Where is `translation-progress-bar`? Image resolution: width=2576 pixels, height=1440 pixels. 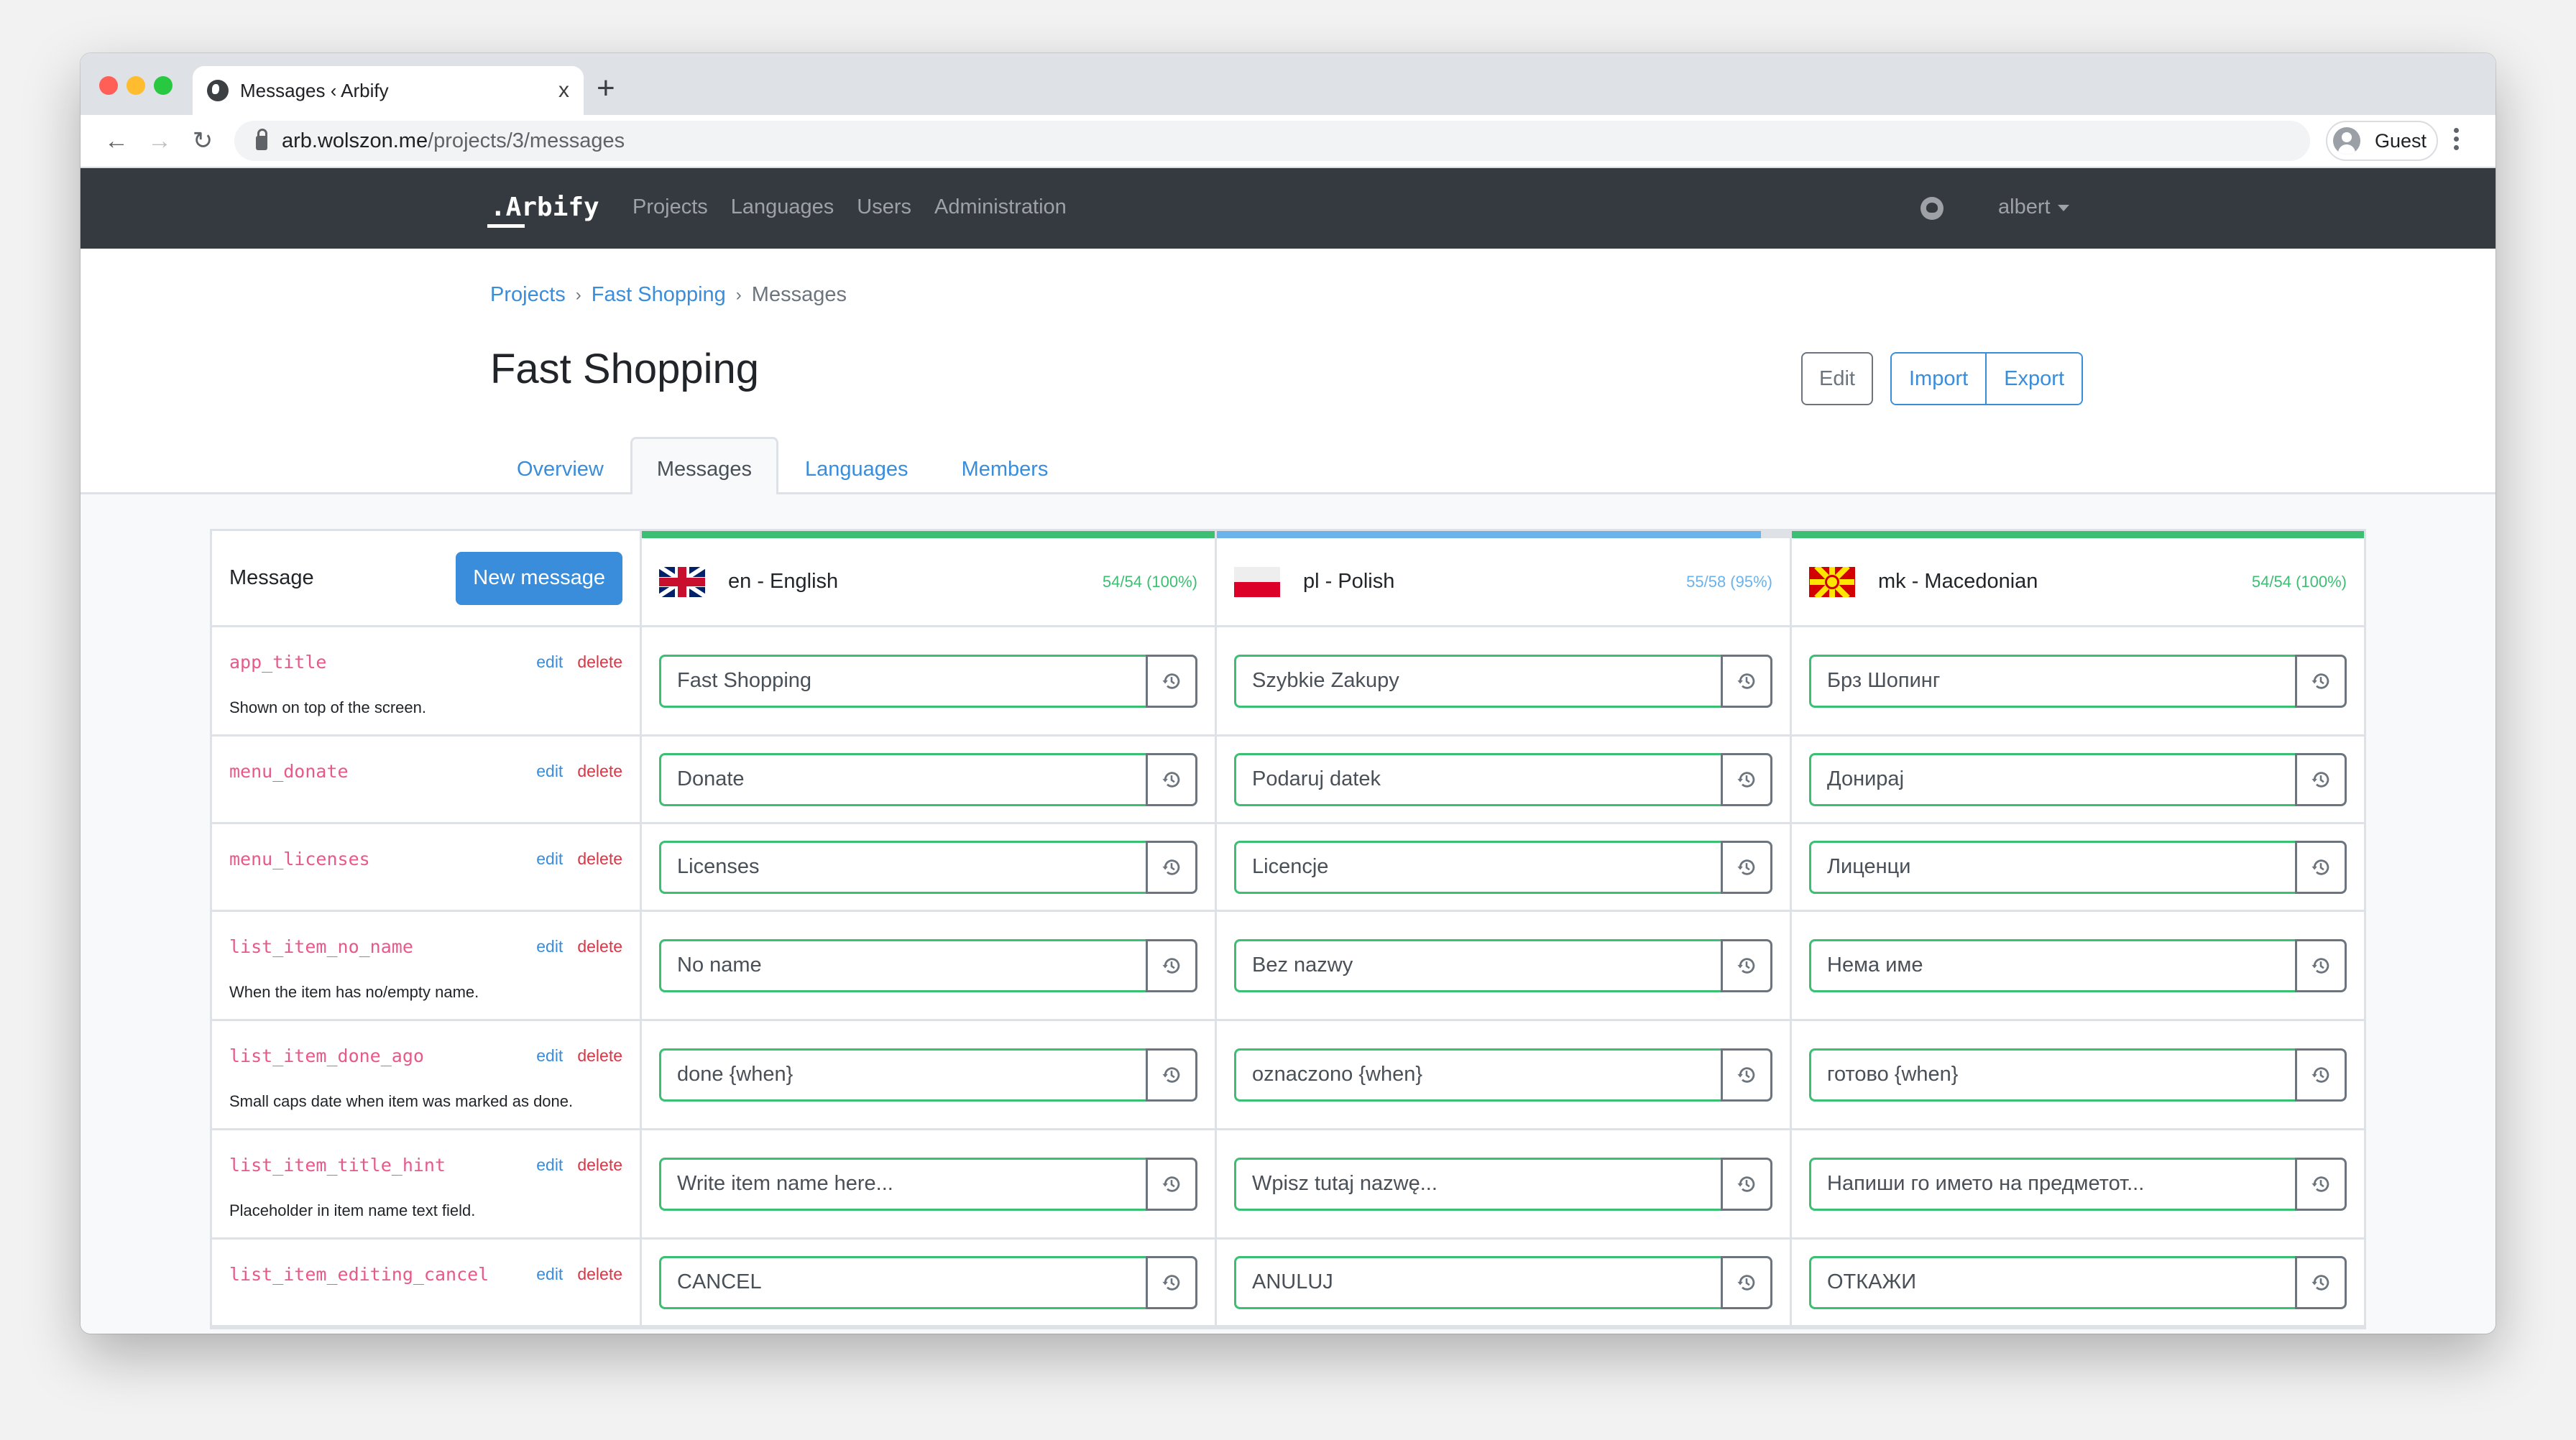
translation-progress-bar is located at coordinates (928, 534).